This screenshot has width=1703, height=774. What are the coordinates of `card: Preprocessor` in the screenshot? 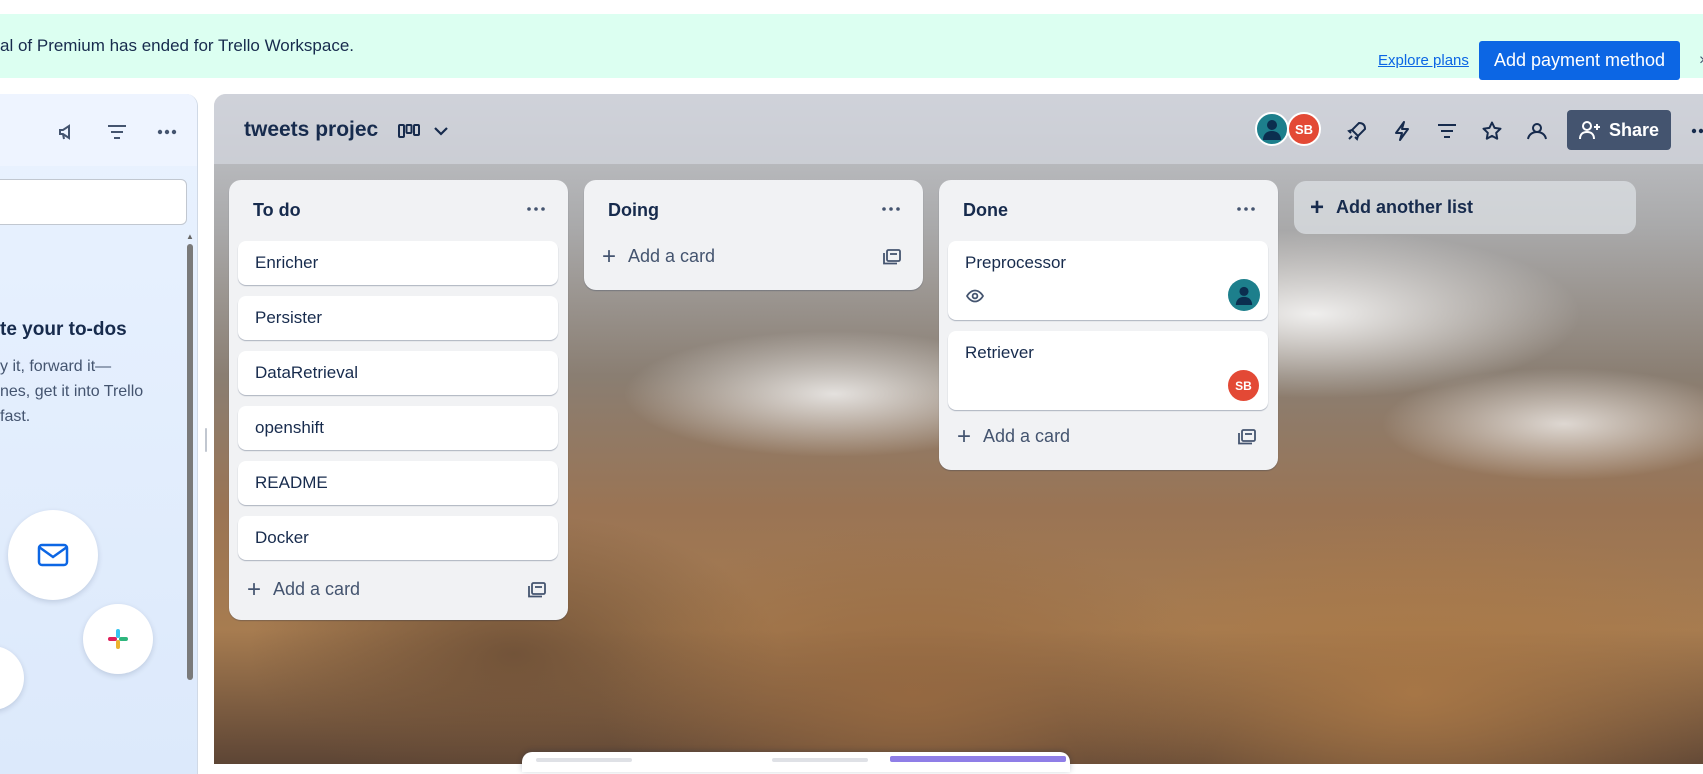 It's located at (1108, 280).